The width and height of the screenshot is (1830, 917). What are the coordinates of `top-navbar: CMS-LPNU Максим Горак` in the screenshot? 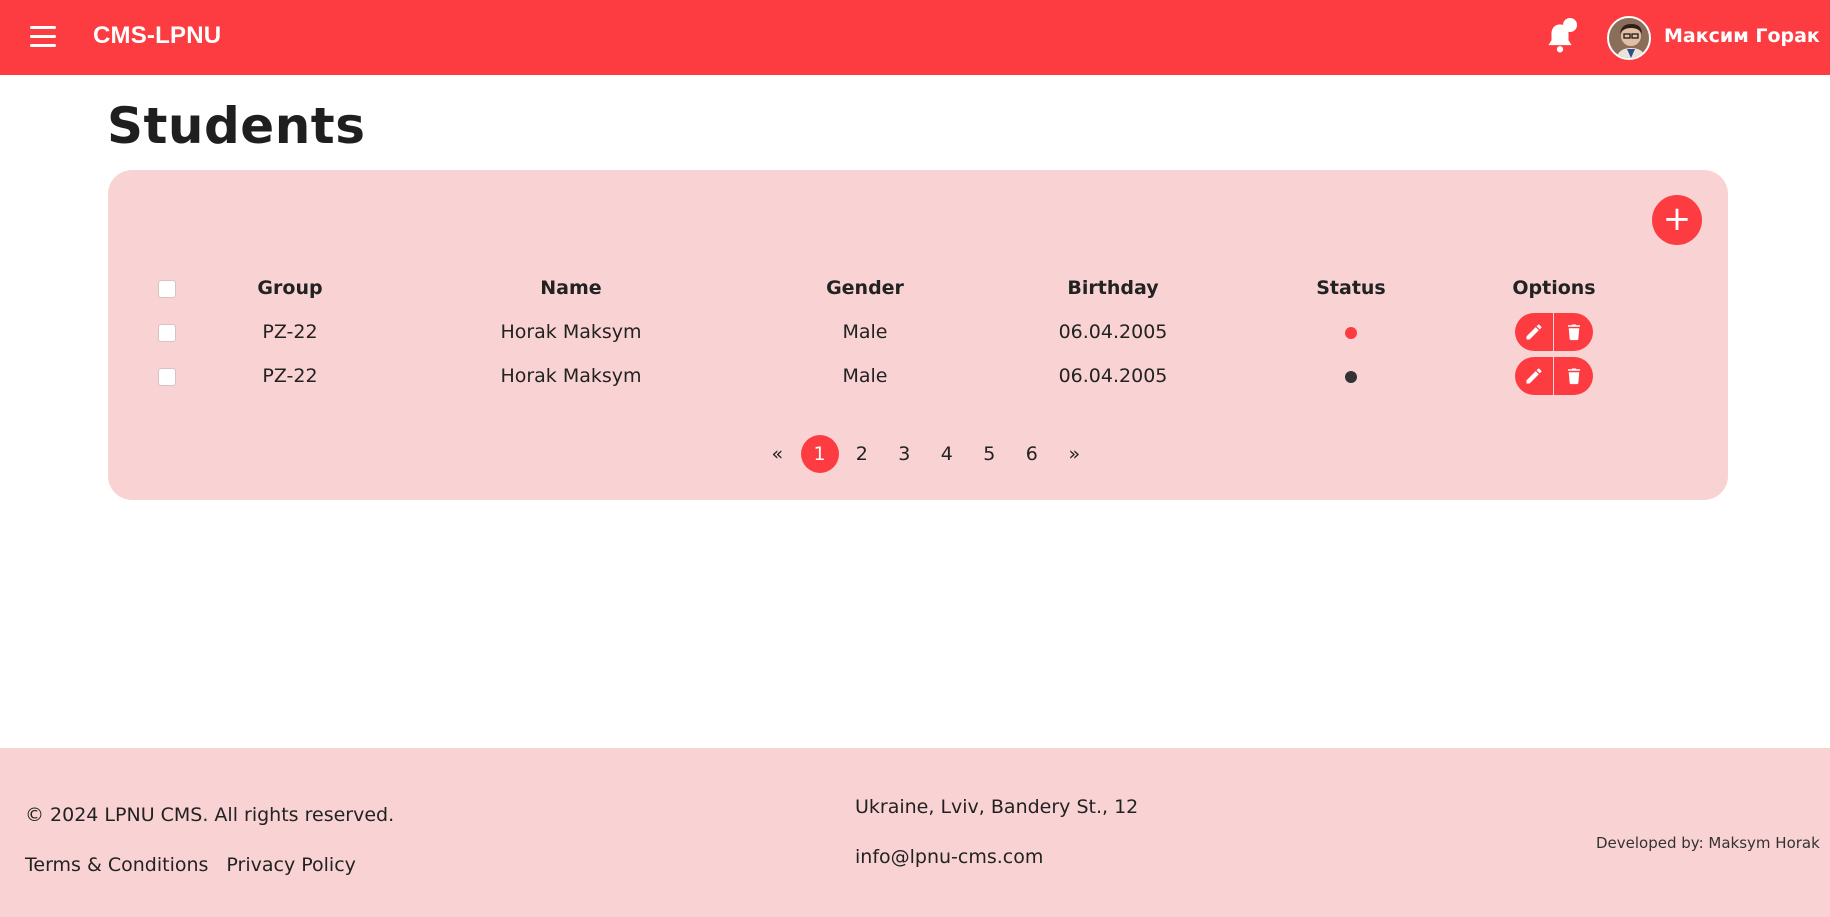 It's located at (915, 37).